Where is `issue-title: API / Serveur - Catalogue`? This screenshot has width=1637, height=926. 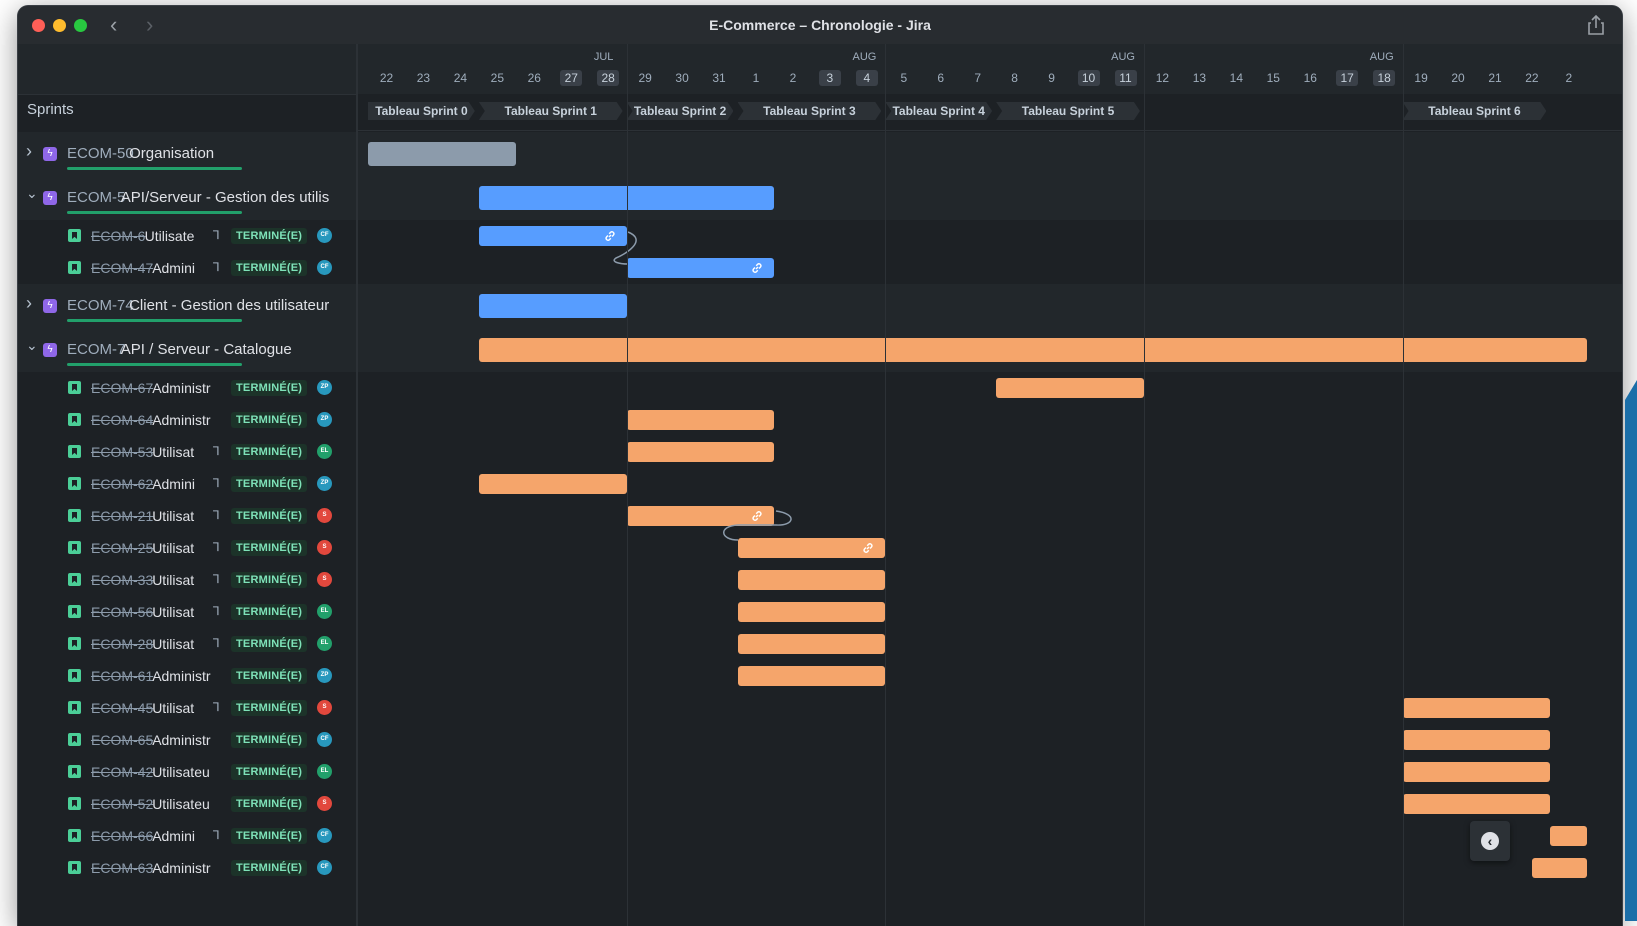
issue-title: API / Serveur - Catalogue is located at coordinates (228, 349).